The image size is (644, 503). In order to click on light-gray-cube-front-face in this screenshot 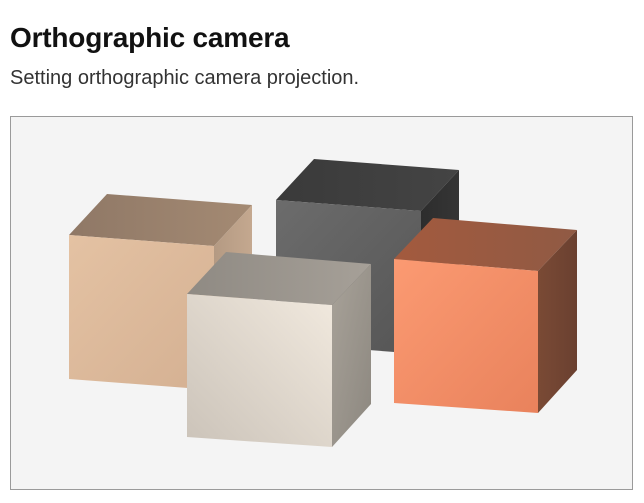, I will do `click(259, 370)`.